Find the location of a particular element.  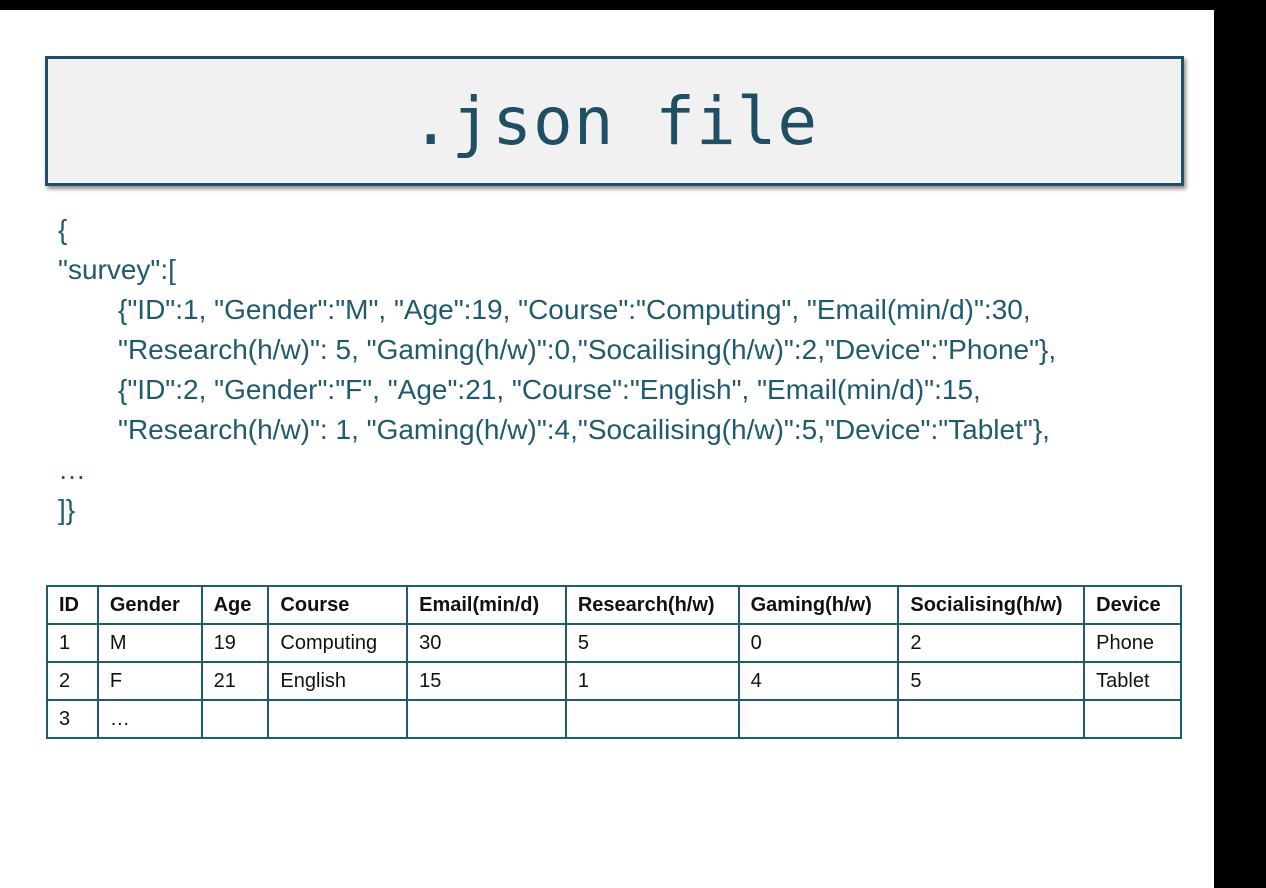

column-header: Research(h/w) is located at coordinates (652, 605).